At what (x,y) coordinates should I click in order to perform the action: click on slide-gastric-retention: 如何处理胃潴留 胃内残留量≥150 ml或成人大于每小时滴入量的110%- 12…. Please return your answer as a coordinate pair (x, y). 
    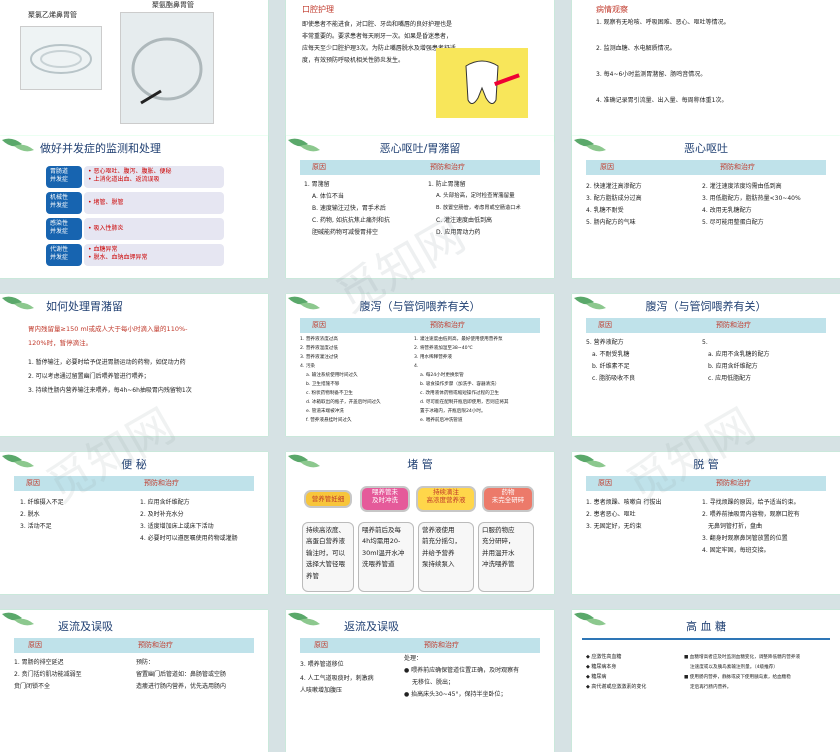
    Looking at the image, I should click on (134, 365).